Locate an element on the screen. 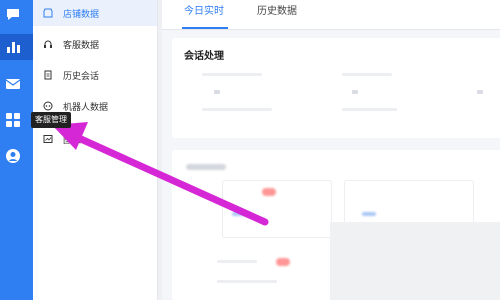  robot-icon is located at coordinates (48, 106).